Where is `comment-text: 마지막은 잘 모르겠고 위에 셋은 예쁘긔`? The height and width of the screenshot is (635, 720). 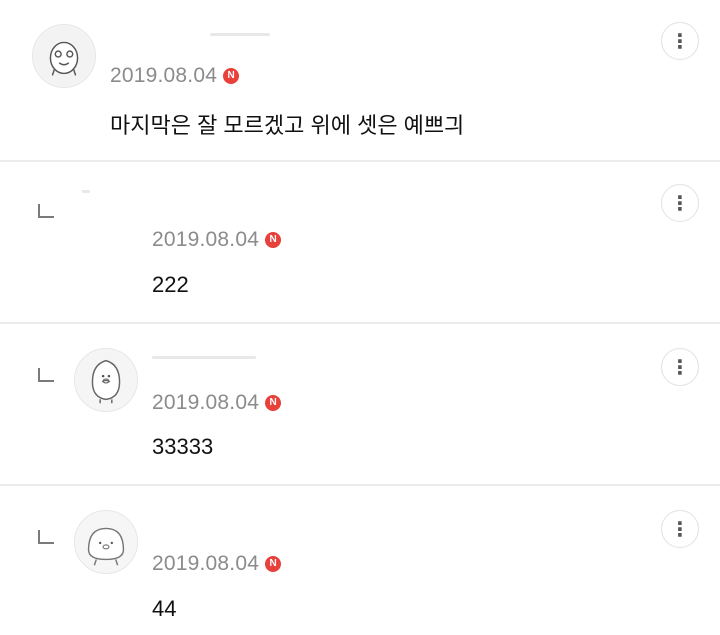 comment-text: 마지막은 잘 모르겠고 위에 셋은 예쁘긔 is located at coordinates (287, 125).